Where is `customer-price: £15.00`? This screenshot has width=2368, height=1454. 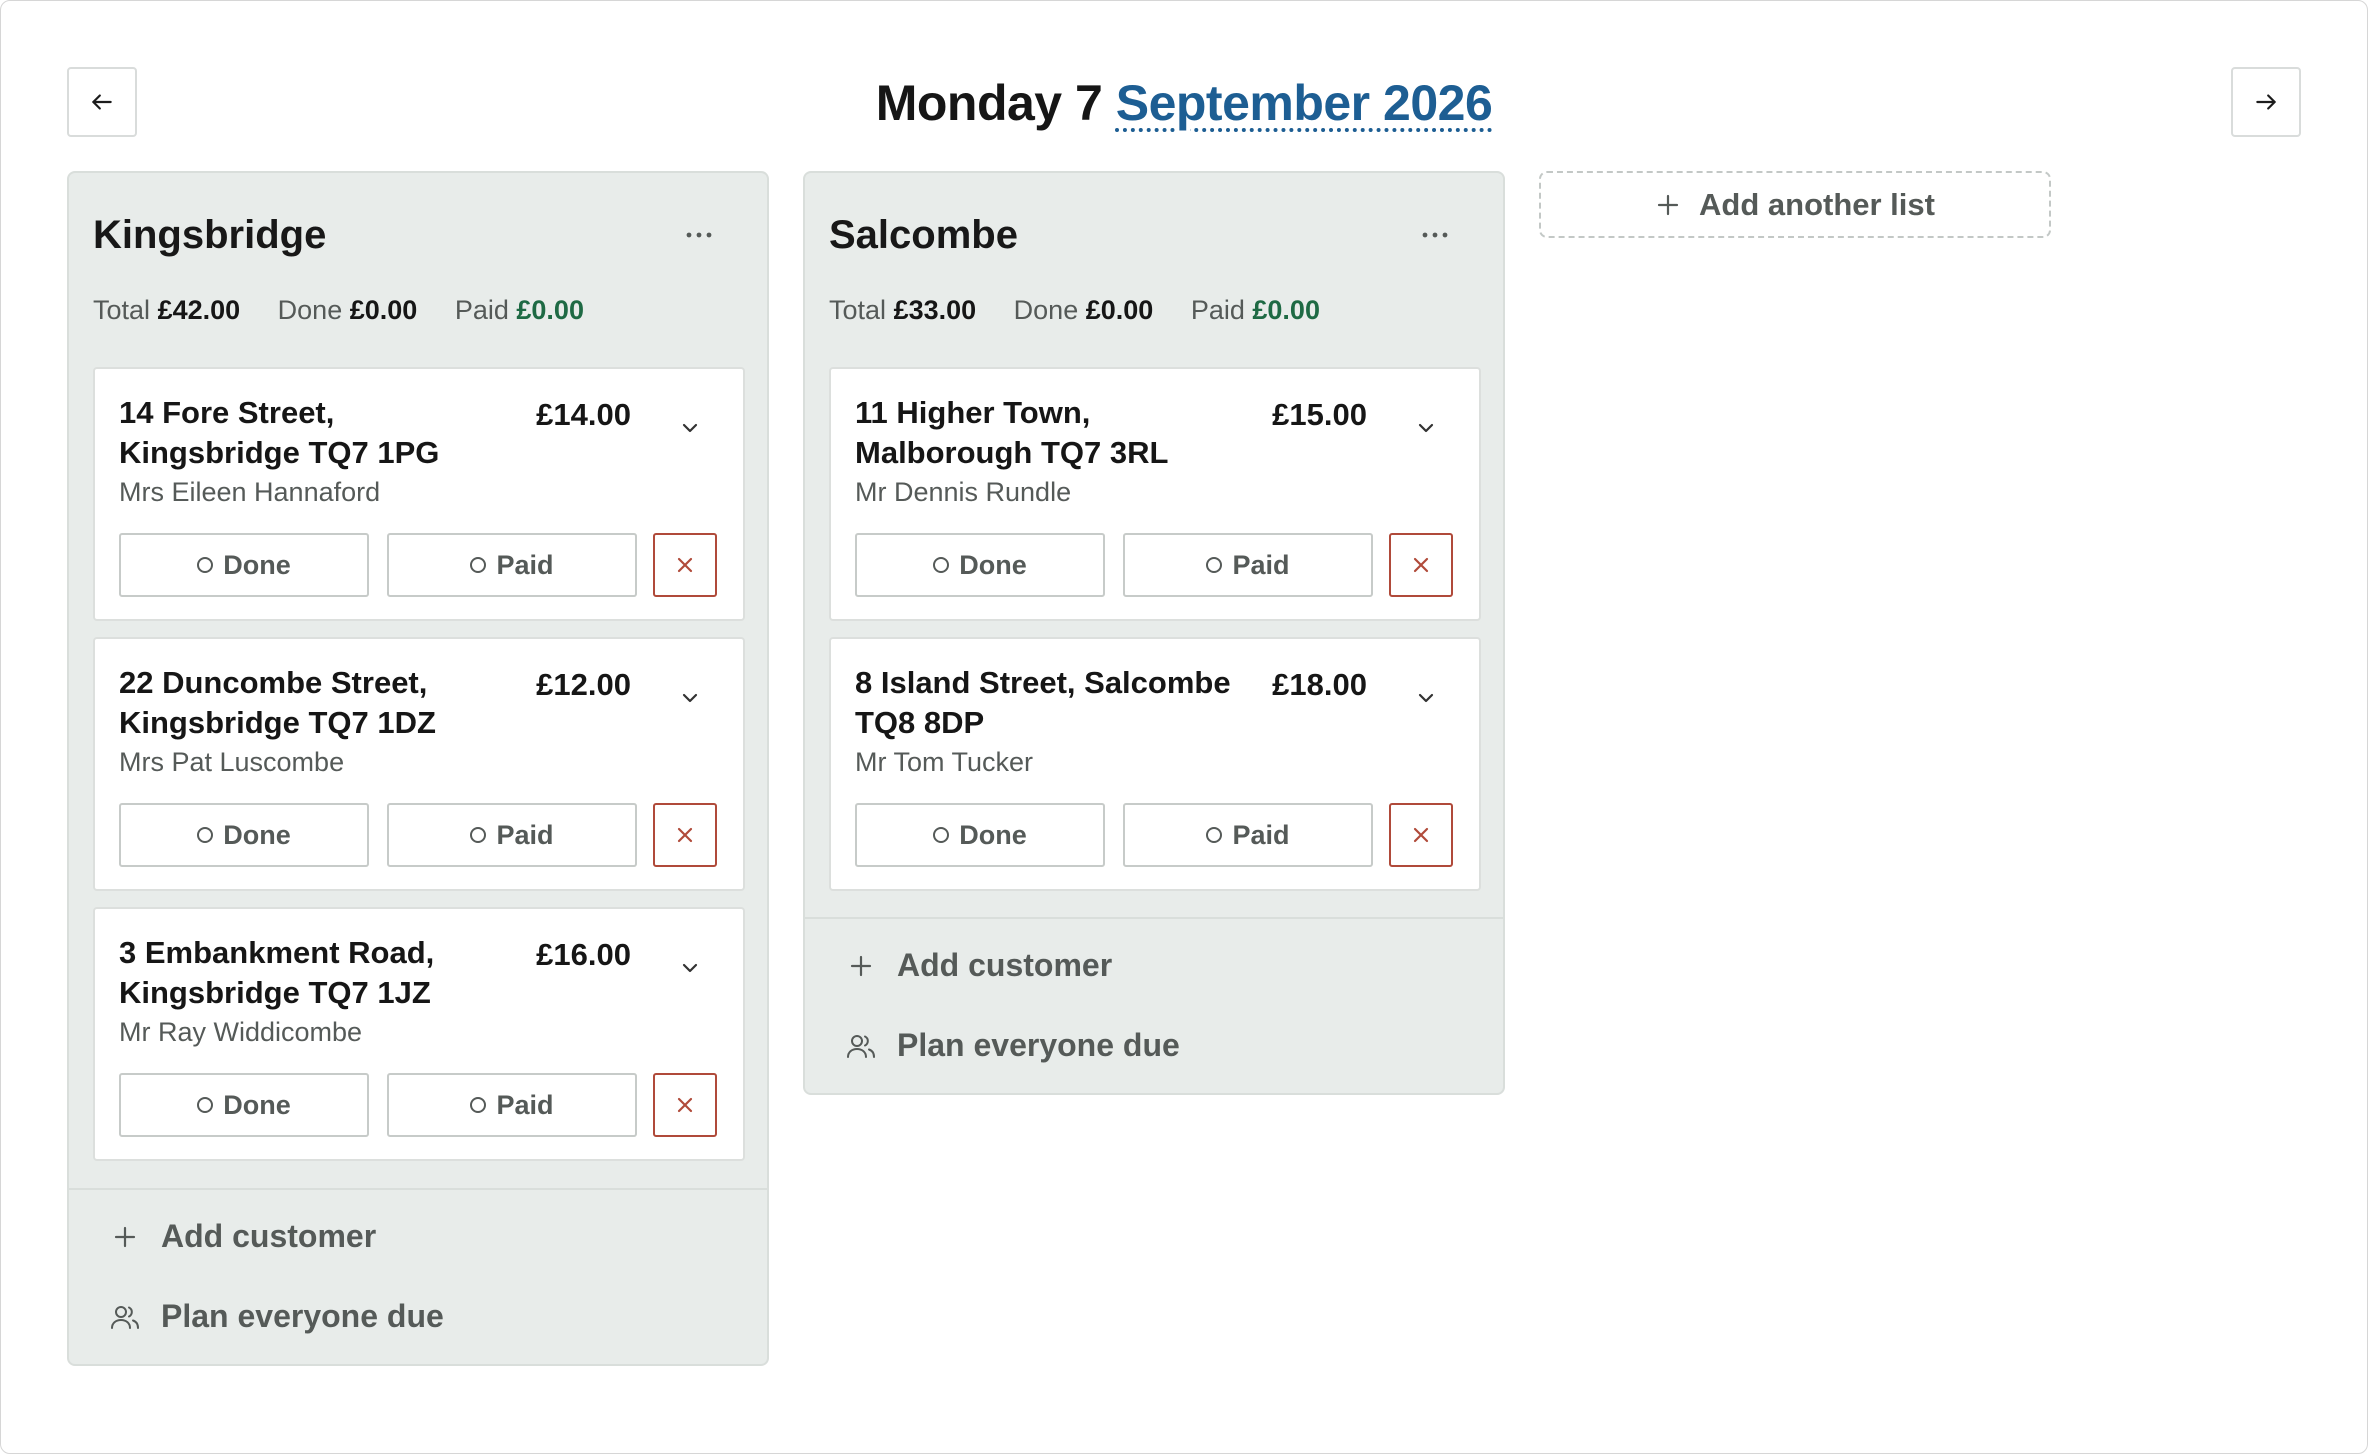 customer-price: £15.00 is located at coordinates (1319, 414).